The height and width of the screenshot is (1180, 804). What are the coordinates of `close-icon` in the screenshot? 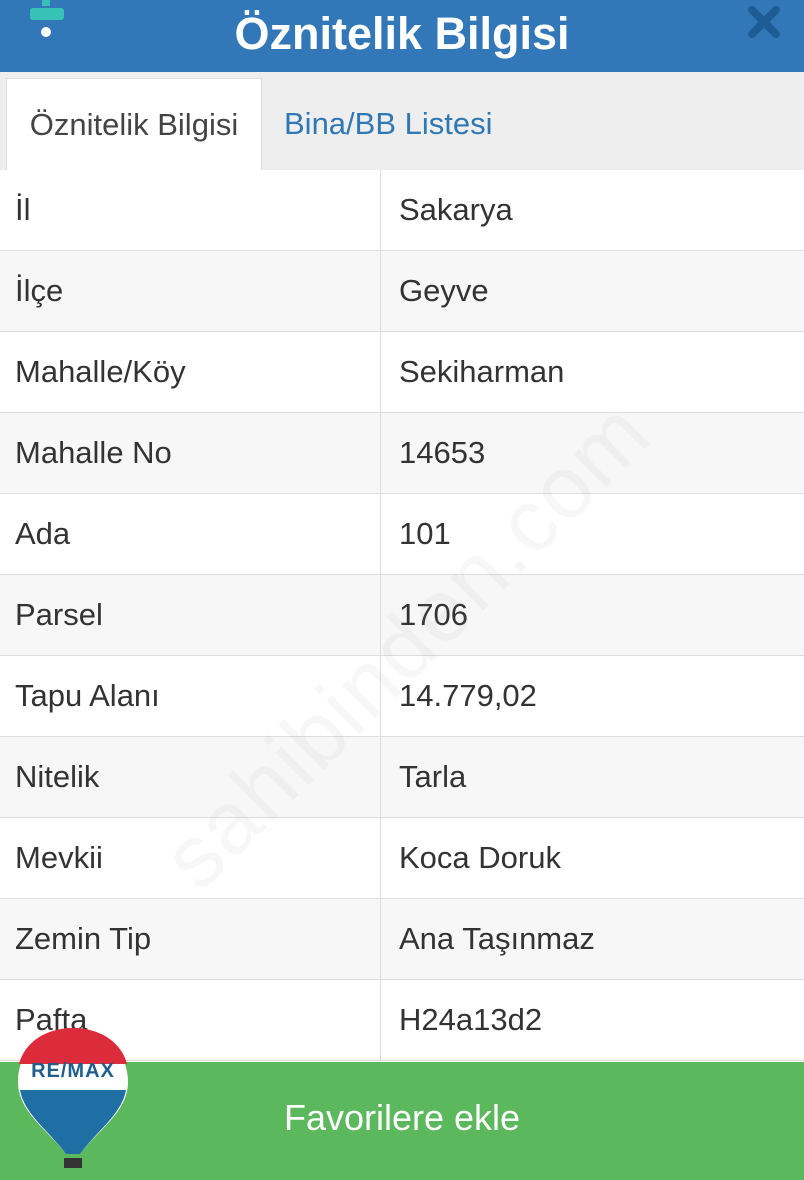 It's located at (764, 22).